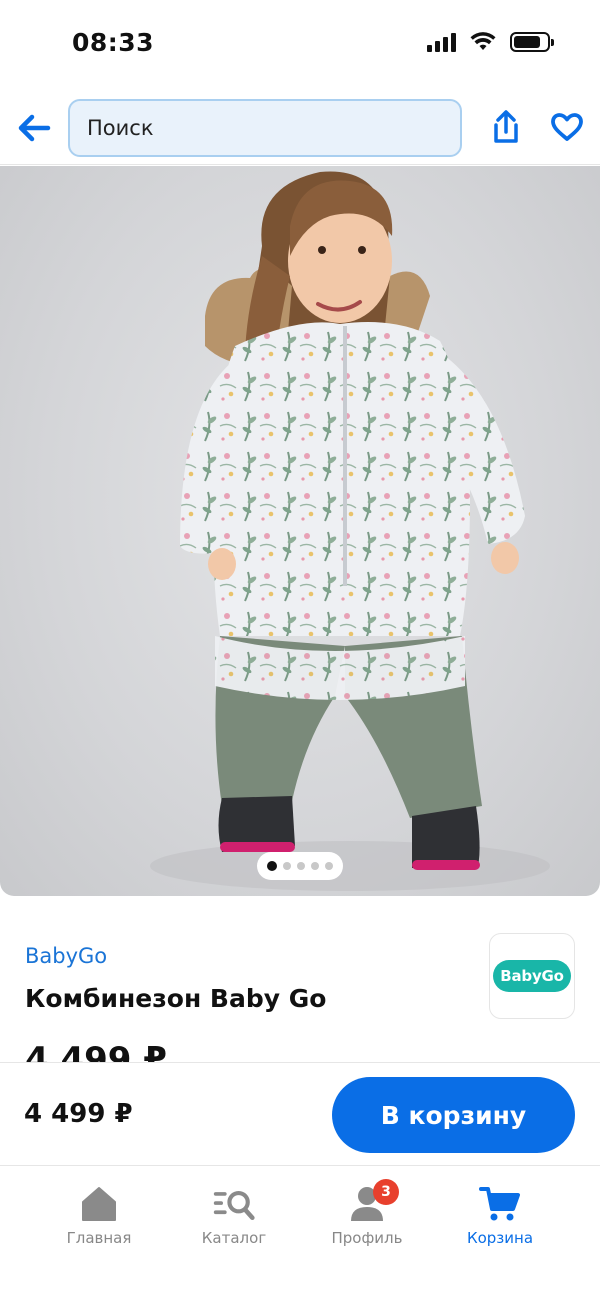 The height and width of the screenshot is (1300, 600). I want to click on heart-icon, so click(567, 127).